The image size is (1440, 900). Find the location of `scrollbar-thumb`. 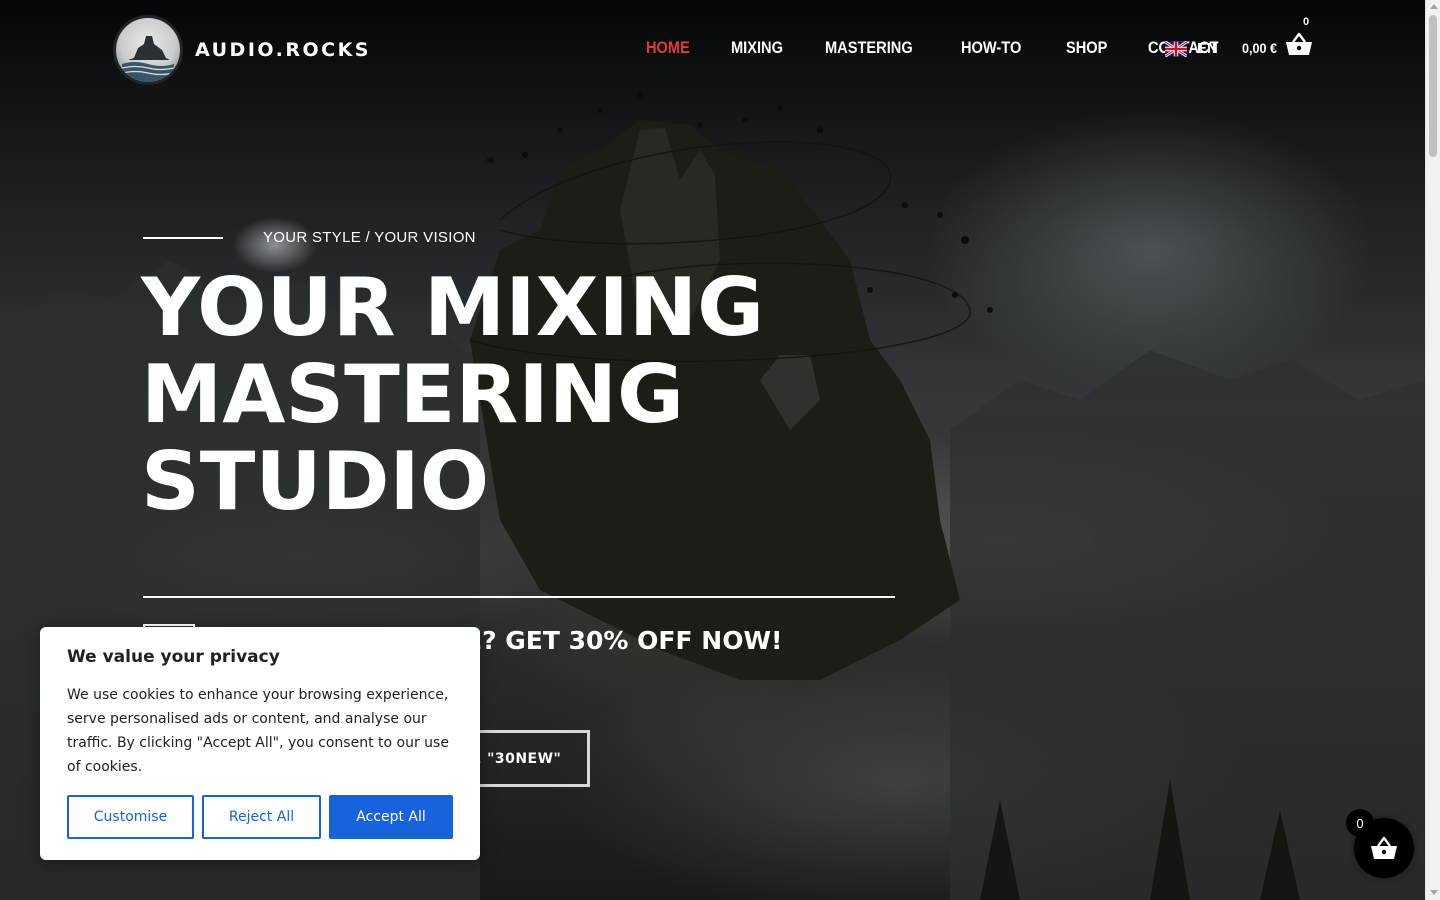

scrollbar-thumb is located at coordinates (1433, 86).